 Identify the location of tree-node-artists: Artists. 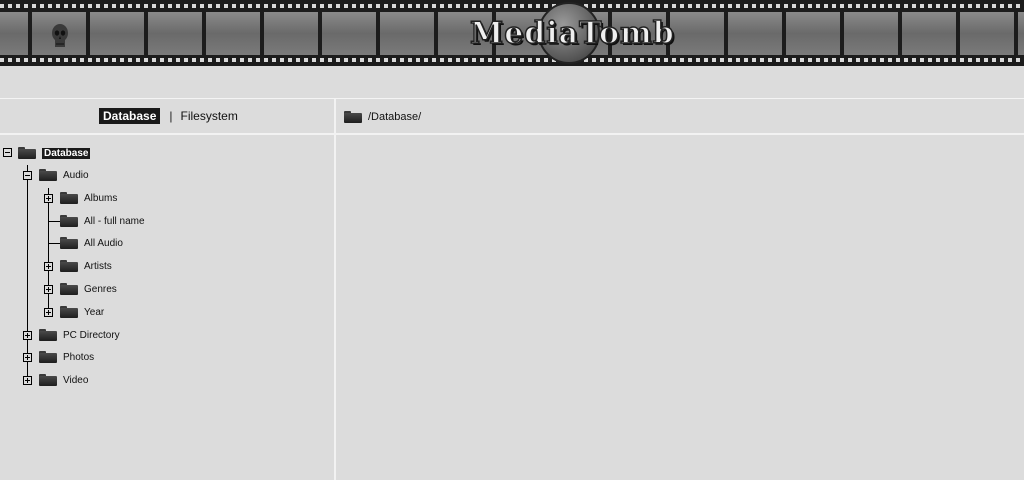
(86, 266).